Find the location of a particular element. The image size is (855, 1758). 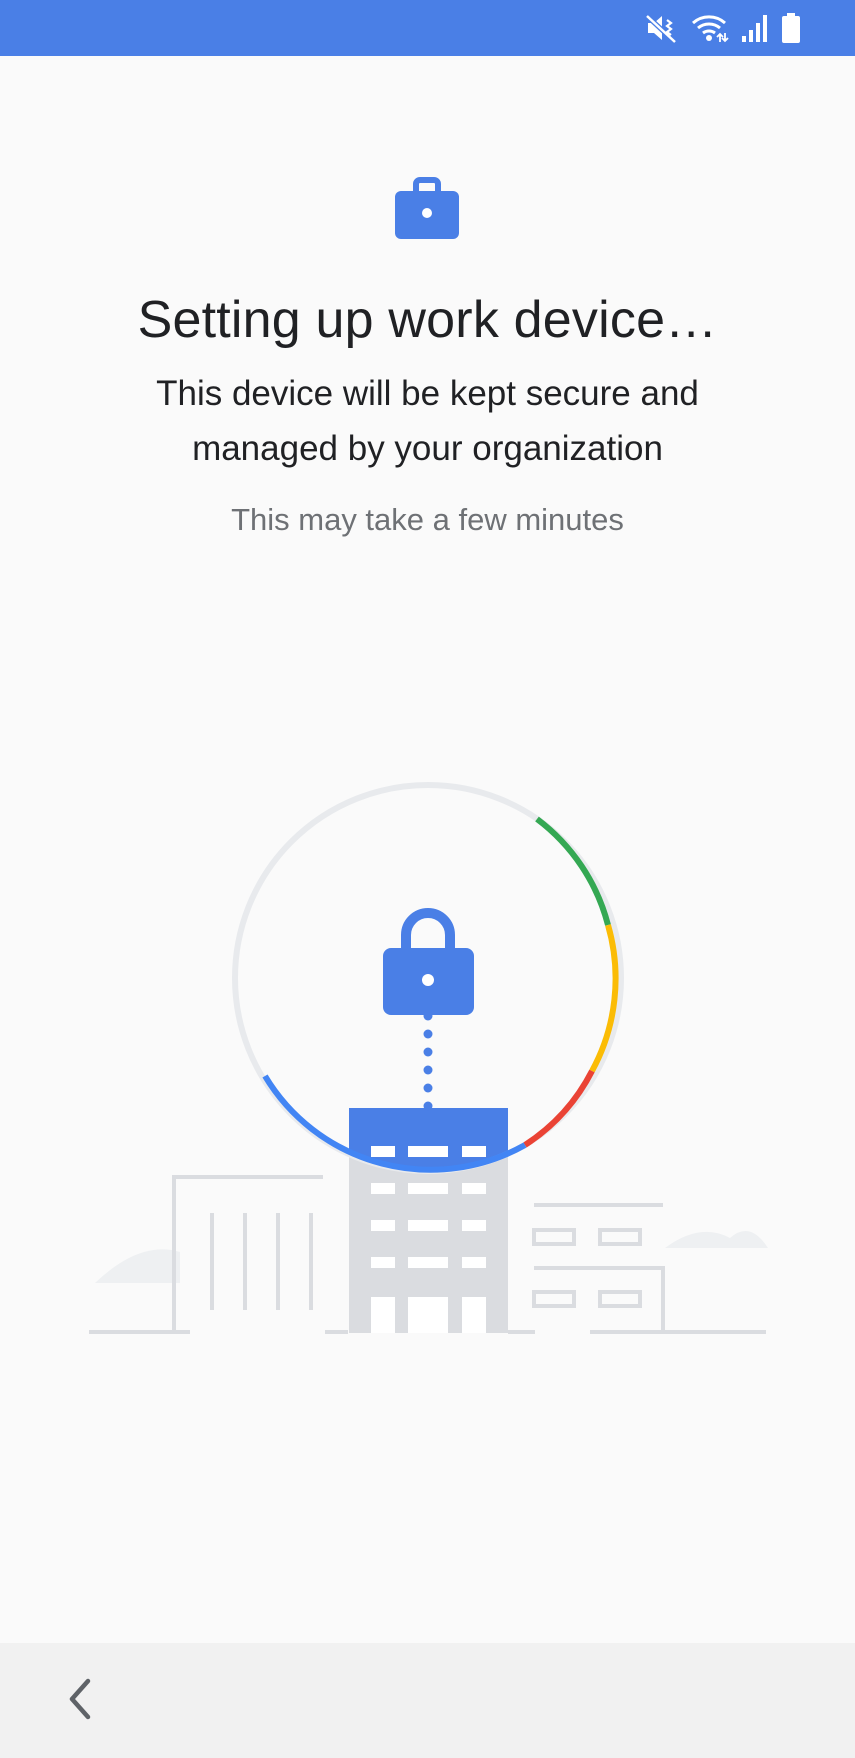

cloud-left is located at coordinates (137, 1266).